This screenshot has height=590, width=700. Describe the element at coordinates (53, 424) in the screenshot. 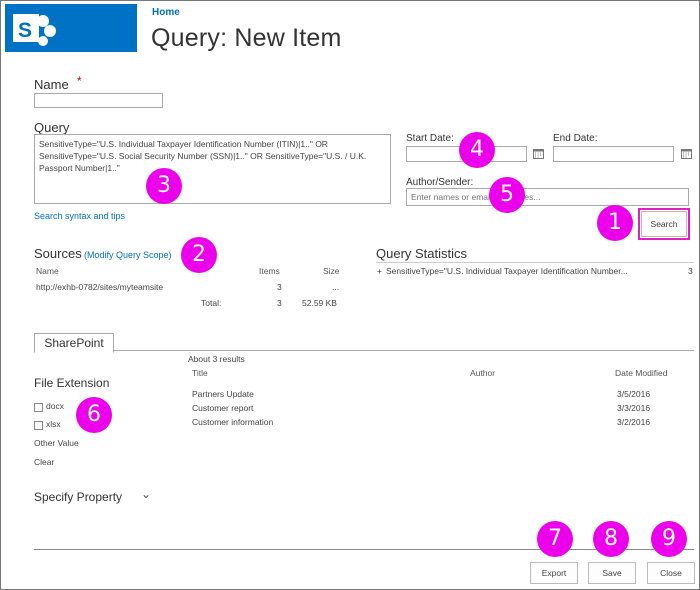

I see `xlsx-label: xlsx` at that location.